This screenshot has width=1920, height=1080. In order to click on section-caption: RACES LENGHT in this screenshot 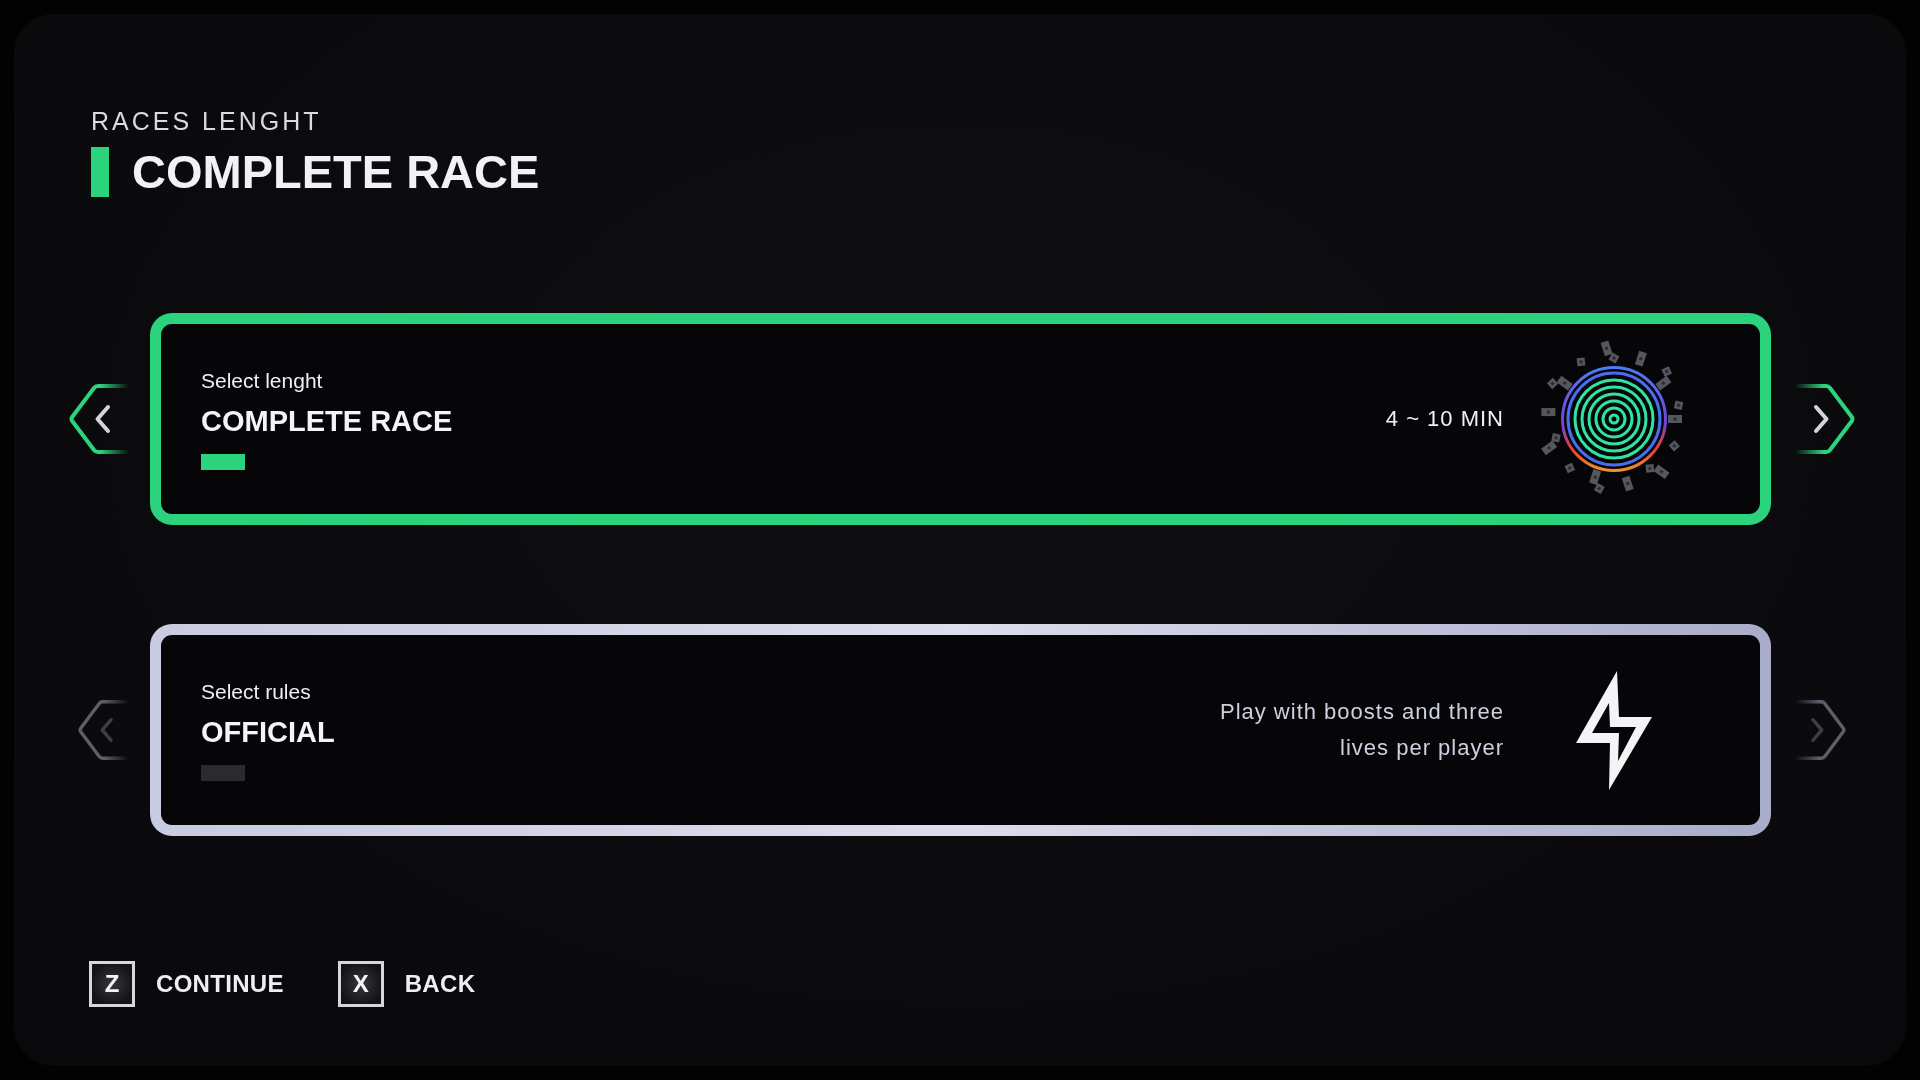, I will do `click(206, 121)`.